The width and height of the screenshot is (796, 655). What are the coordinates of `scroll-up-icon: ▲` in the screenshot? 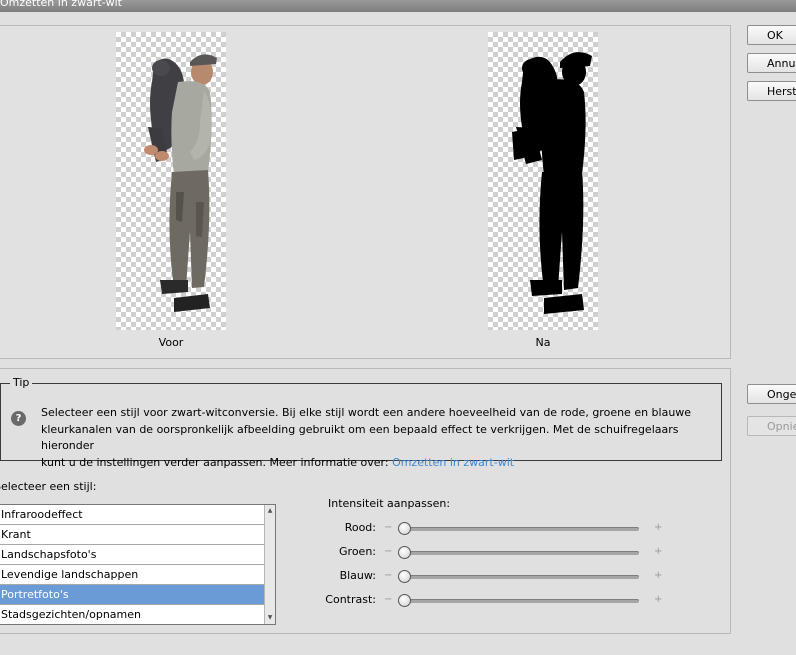 It's located at (270, 511).